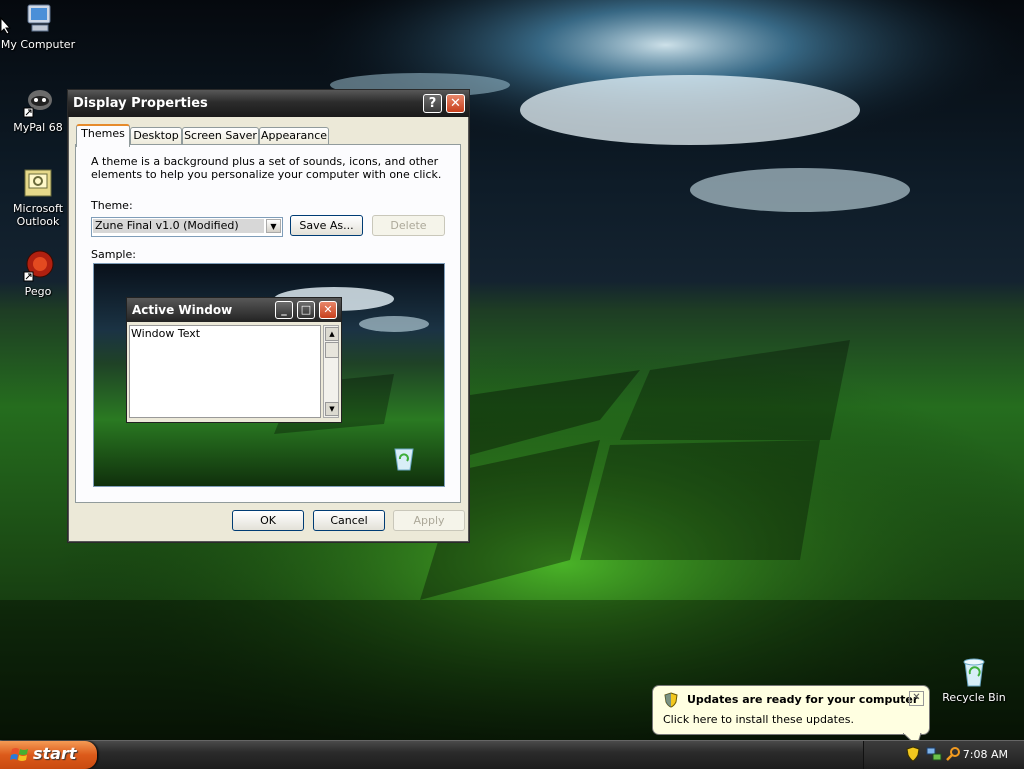 This screenshot has width=1024, height=769. Describe the element at coordinates (38, 266) in the screenshot. I see `pego-icon` at that location.